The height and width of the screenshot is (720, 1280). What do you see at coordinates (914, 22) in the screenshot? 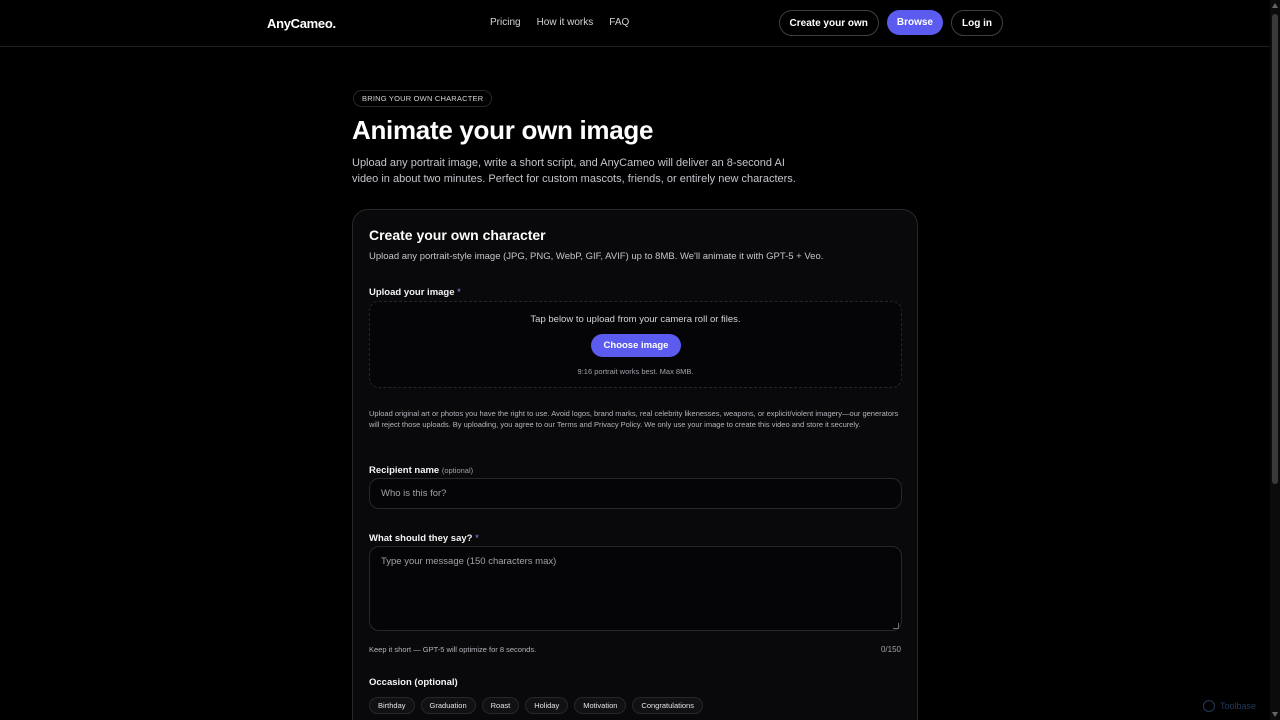
I see `browse-button: Browse` at bounding box center [914, 22].